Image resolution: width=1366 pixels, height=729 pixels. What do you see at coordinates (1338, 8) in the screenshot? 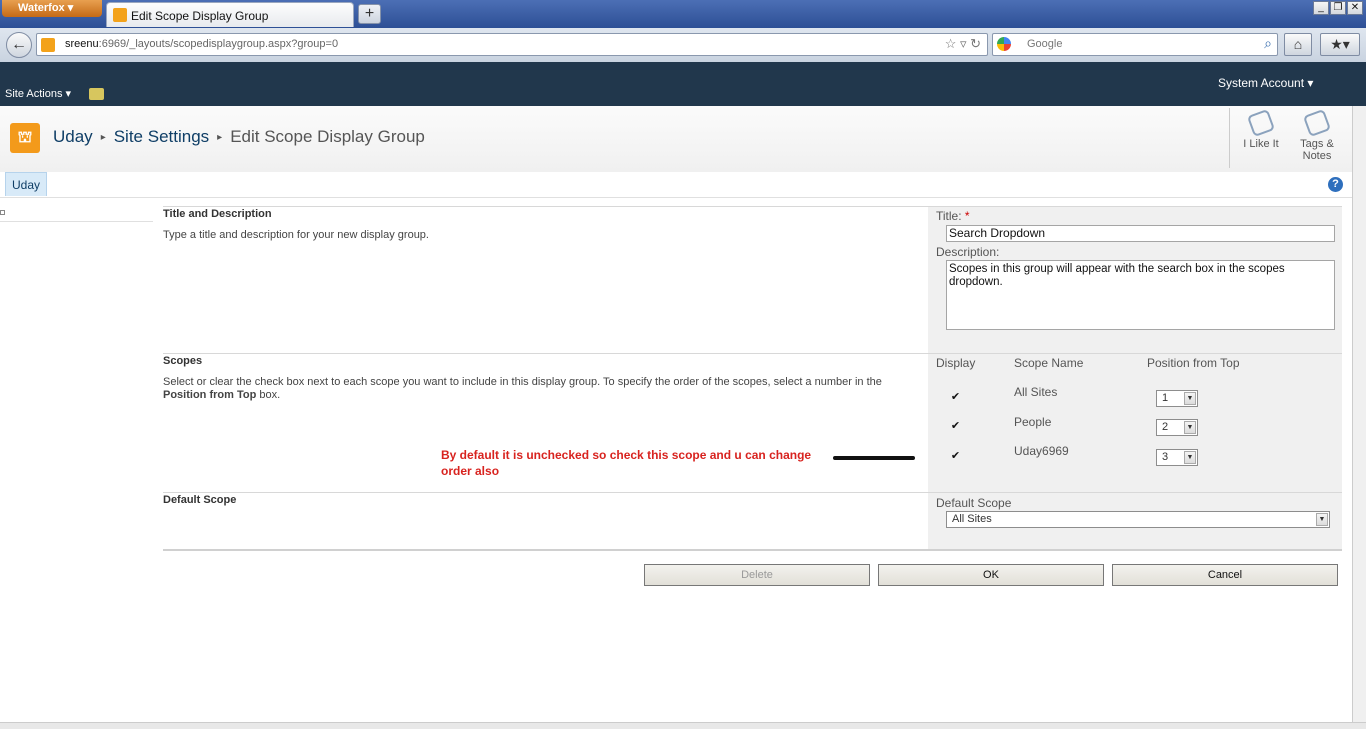
I see `restore-icon: ❐` at bounding box center [1338, 8].